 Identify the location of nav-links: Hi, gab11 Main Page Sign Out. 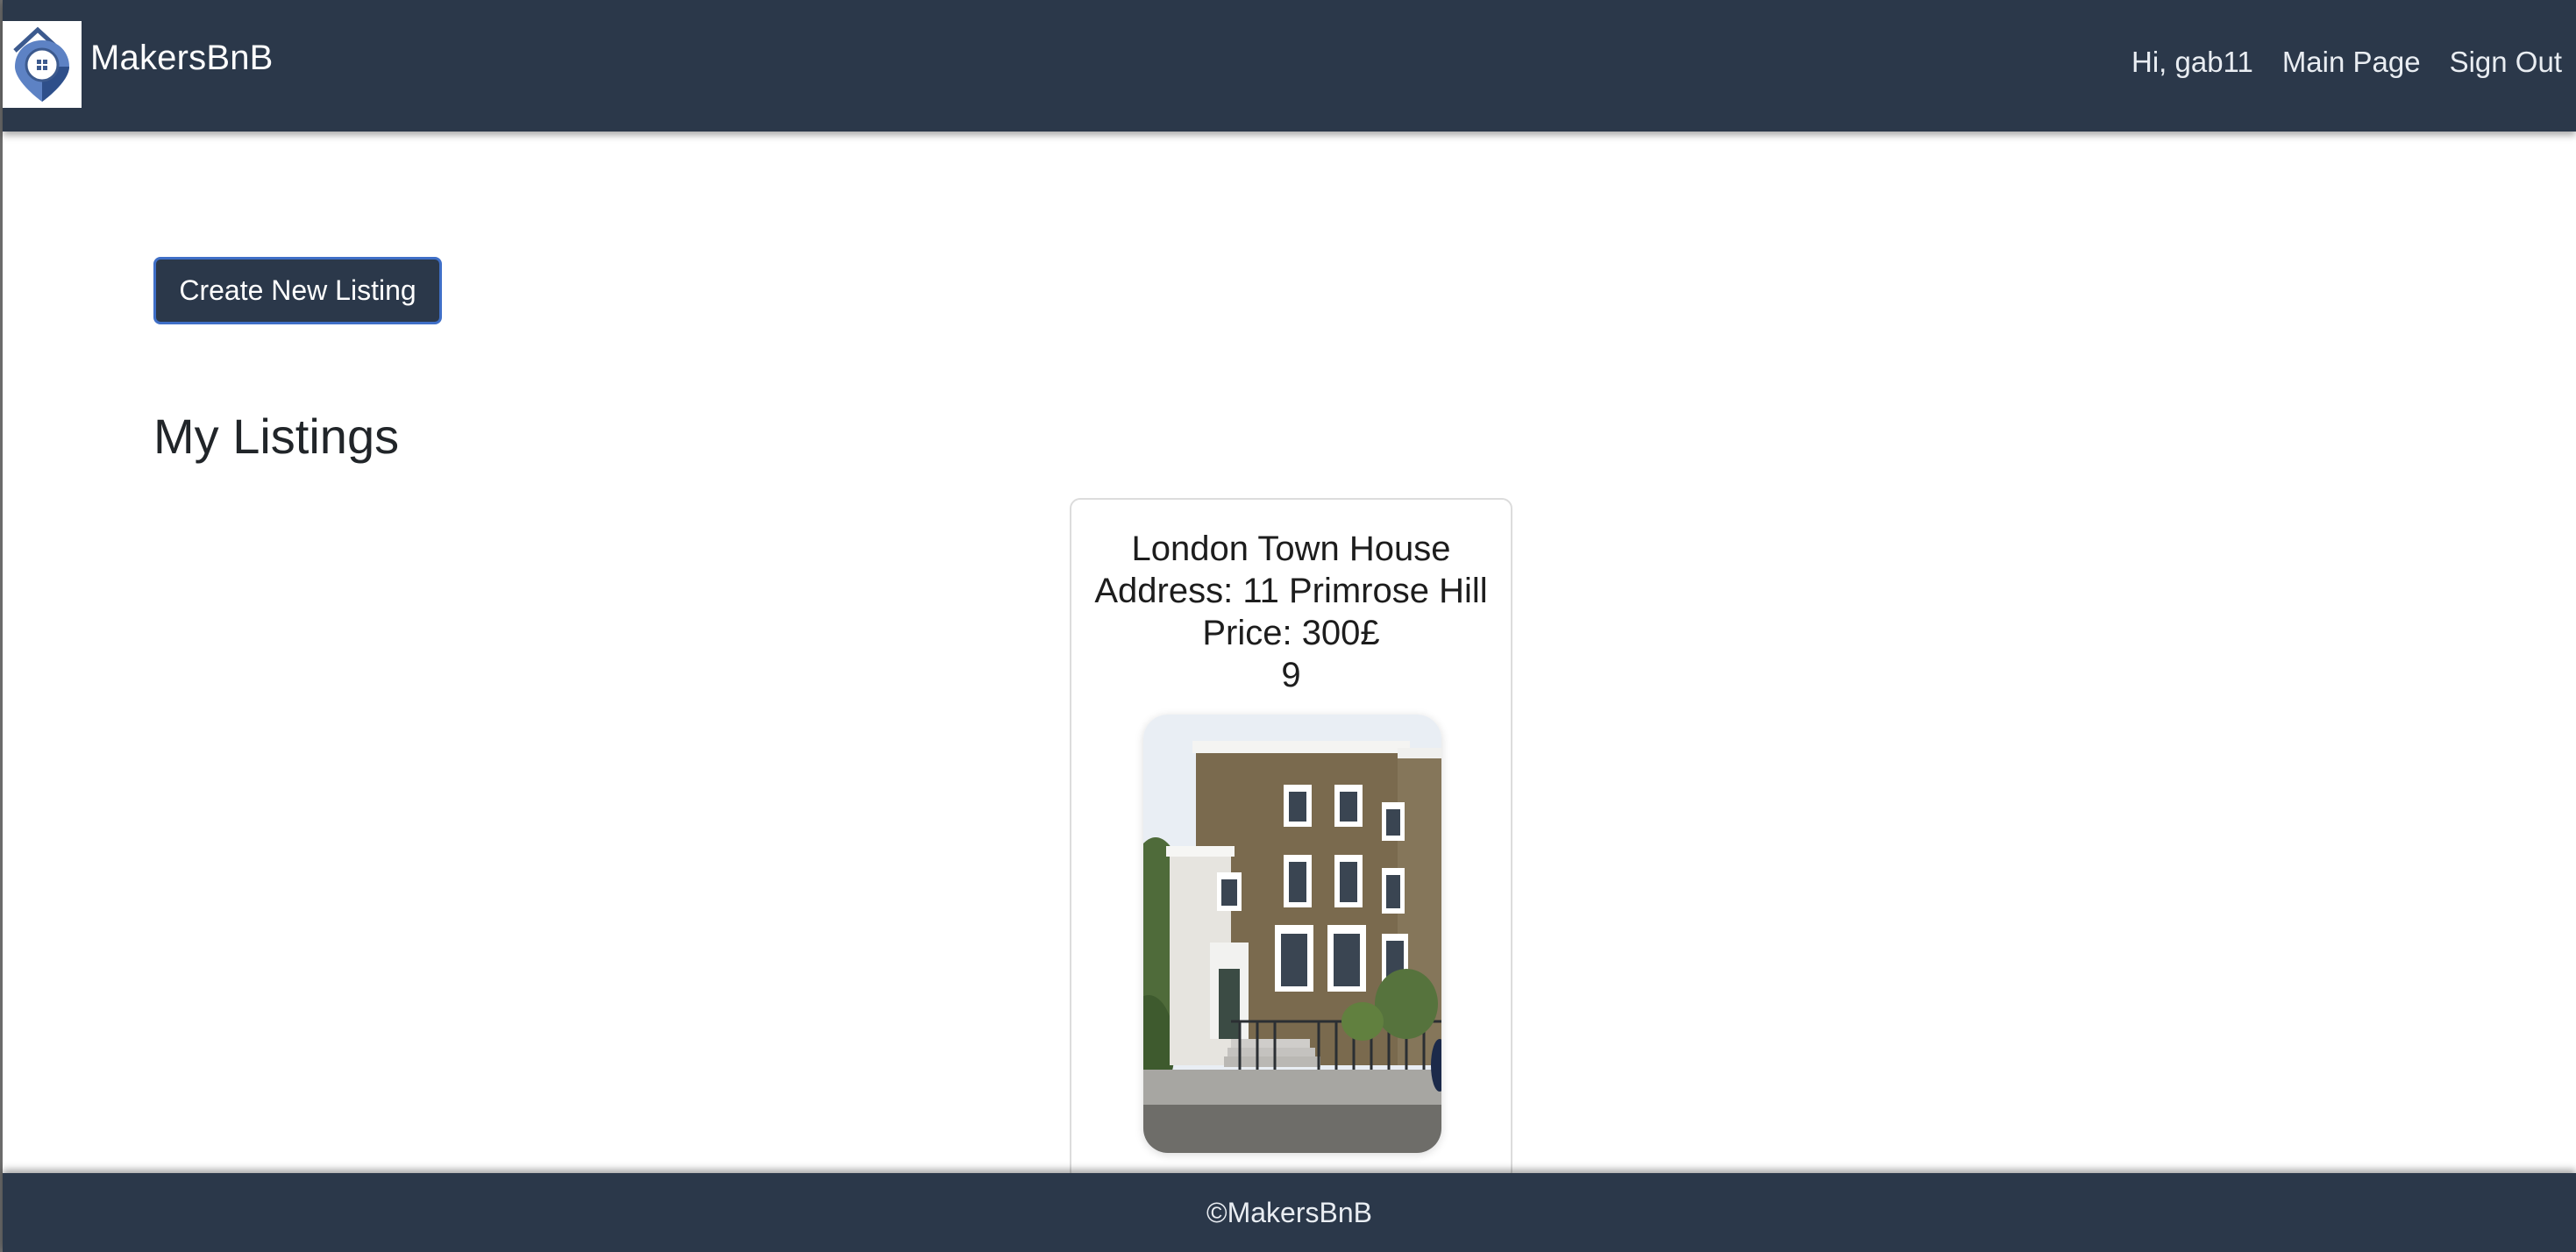
(2346, 62).